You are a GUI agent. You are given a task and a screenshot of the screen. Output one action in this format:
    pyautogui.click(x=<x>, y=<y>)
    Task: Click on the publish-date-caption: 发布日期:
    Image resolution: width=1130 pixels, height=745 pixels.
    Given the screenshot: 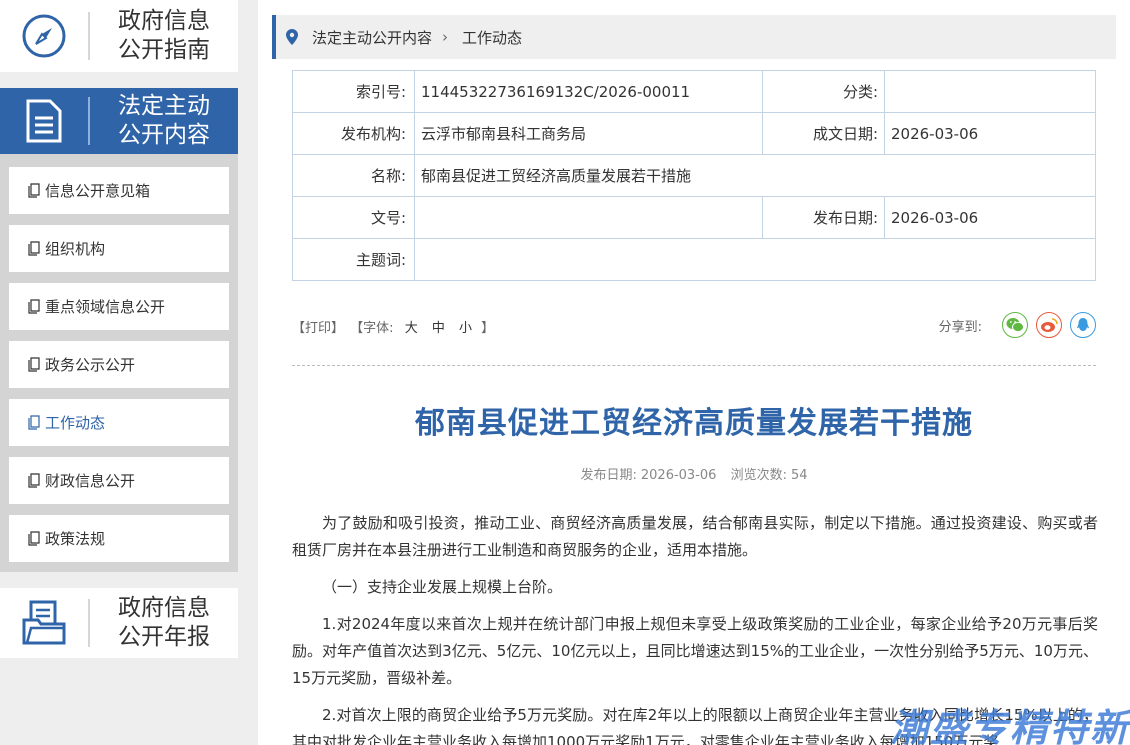 What is the action you would take?
    pyautogui.click(x=608, y=475)
    